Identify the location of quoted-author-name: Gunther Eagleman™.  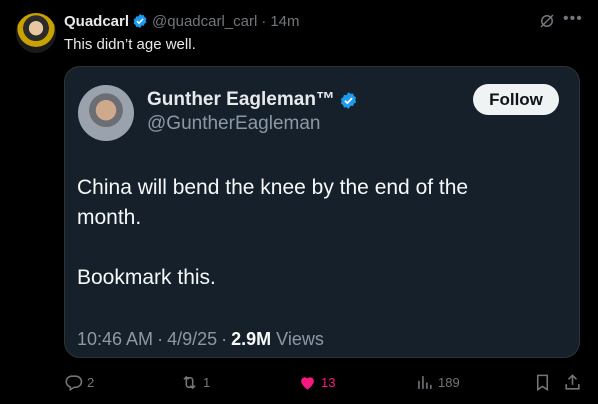
(241, 100).